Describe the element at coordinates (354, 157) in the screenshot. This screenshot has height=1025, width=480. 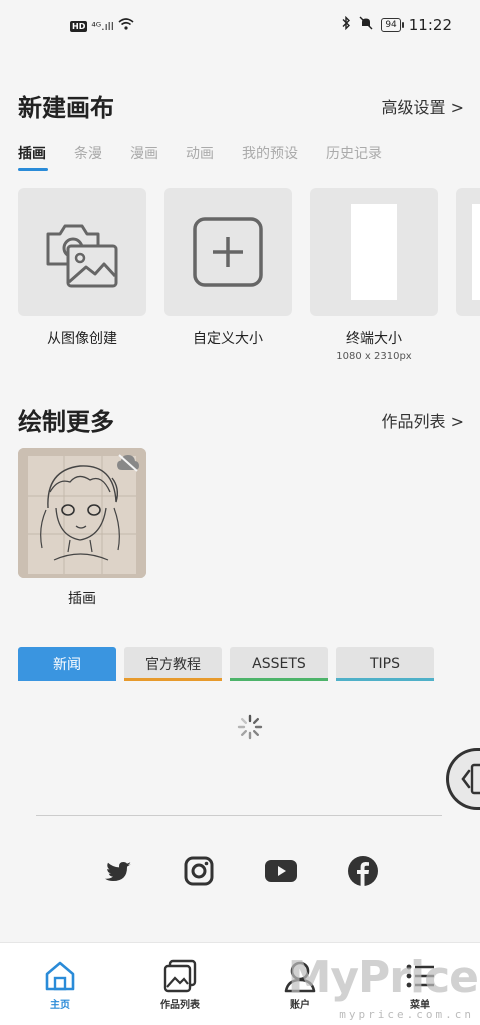
I see `tab-history: 历史记录` at that location.